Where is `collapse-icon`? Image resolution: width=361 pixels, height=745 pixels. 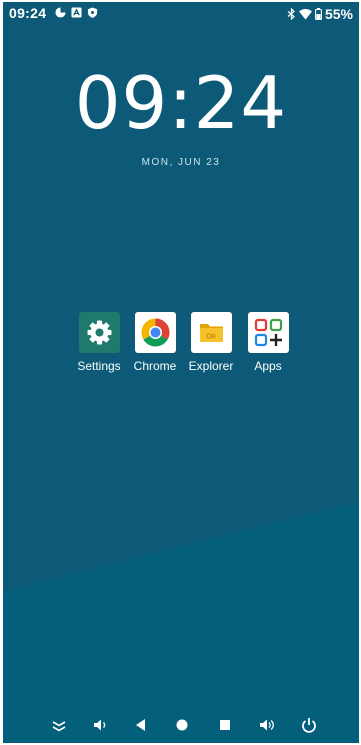
collapse-icon is located at coordinates (59, 725).